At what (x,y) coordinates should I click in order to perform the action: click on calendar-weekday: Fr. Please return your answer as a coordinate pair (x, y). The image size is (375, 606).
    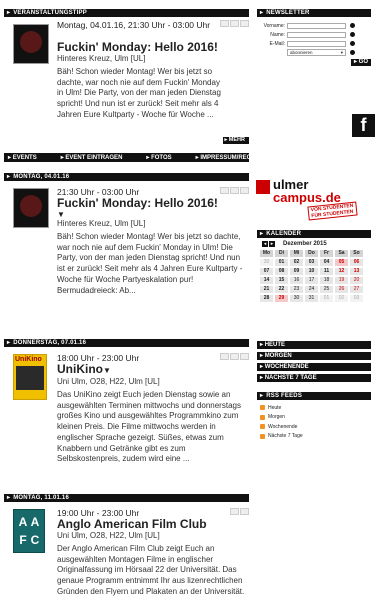
    Looking at the image, I should click on (326, 253).